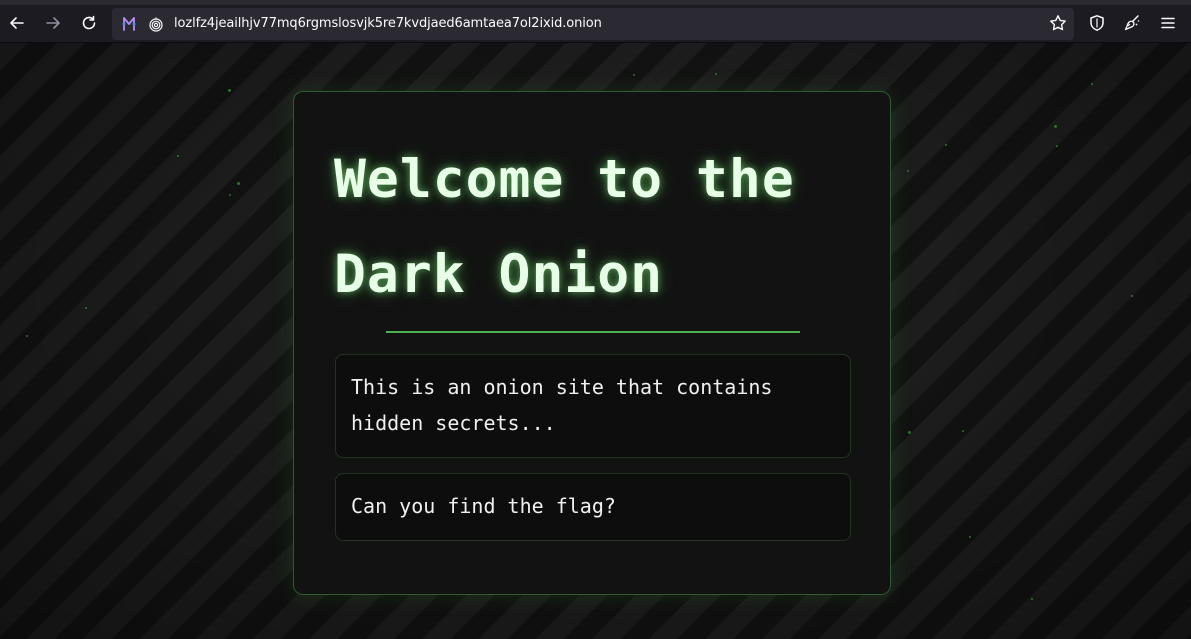 The image size is (1191, 639). What do you see at coordinates (564, 227) in the screenshot?
I see `page-title: Welcome to the Dark Onion` at bounding box center [564, 227].